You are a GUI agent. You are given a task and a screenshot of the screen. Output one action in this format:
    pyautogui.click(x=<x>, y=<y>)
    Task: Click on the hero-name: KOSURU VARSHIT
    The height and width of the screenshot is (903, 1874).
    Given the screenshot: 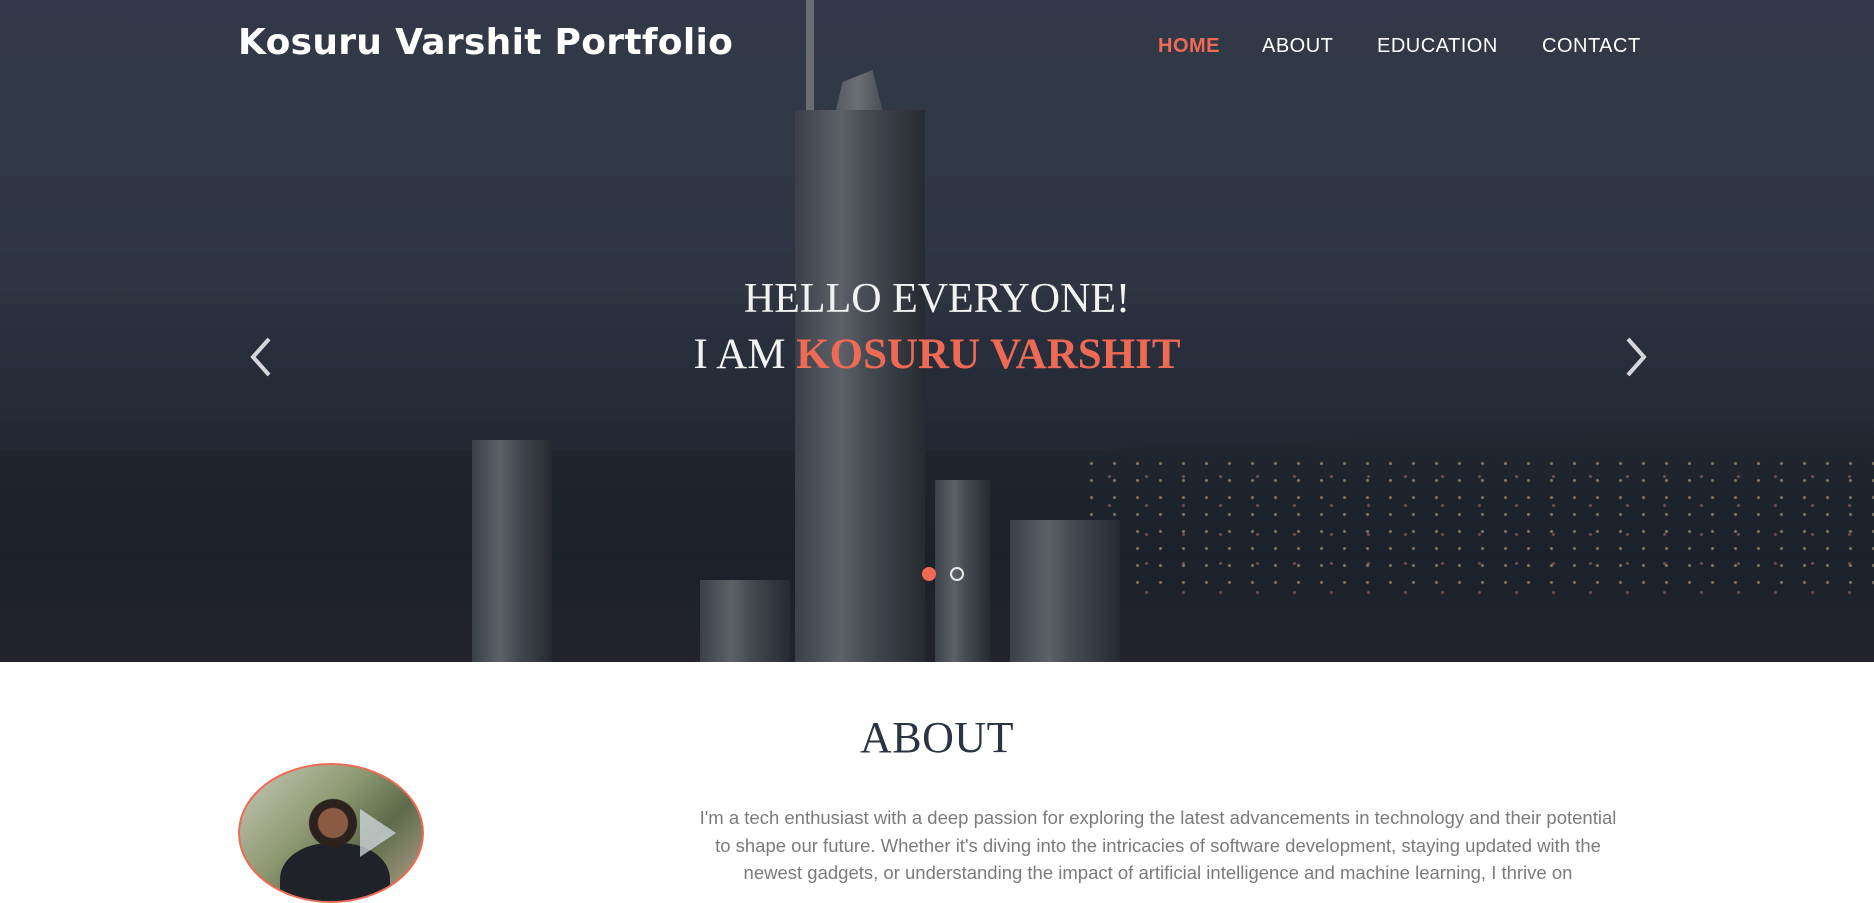 What is the action you would take?
    pyautogui.click(x=988, y=354)
    